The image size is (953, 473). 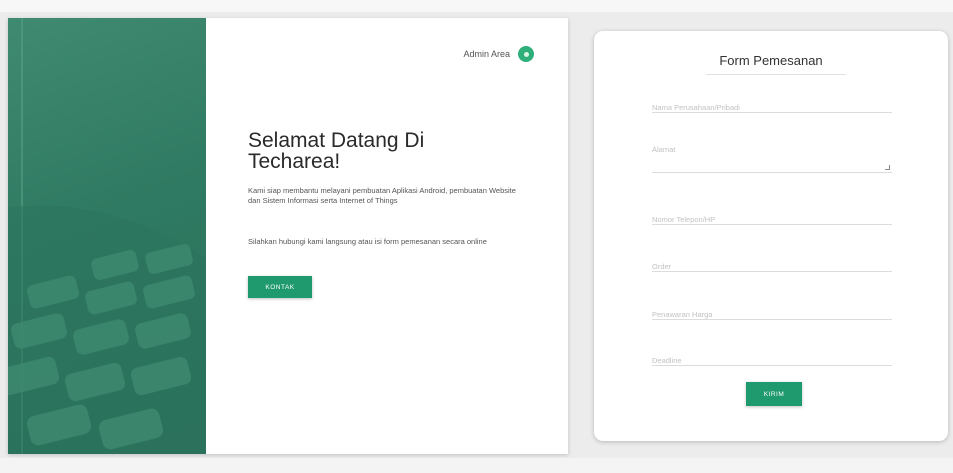 What do you see at coordinates (772, 154) in the screenshot?
I see `address-field` at bounding box center [772, 154].